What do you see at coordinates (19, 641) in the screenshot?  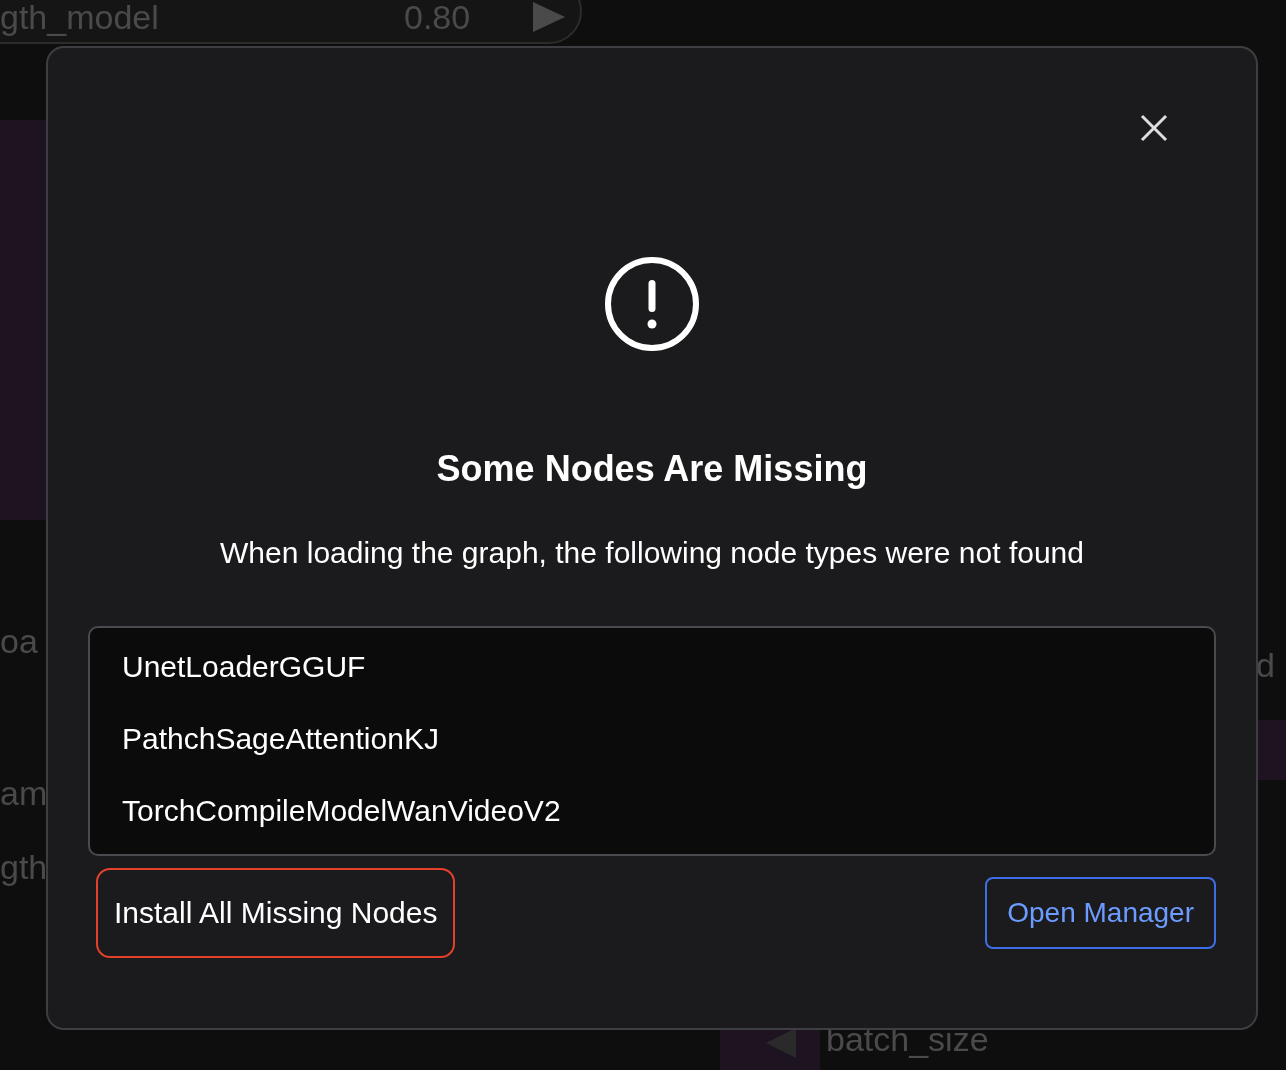 I see `node-label: oa` at bounding box center [19, 641].